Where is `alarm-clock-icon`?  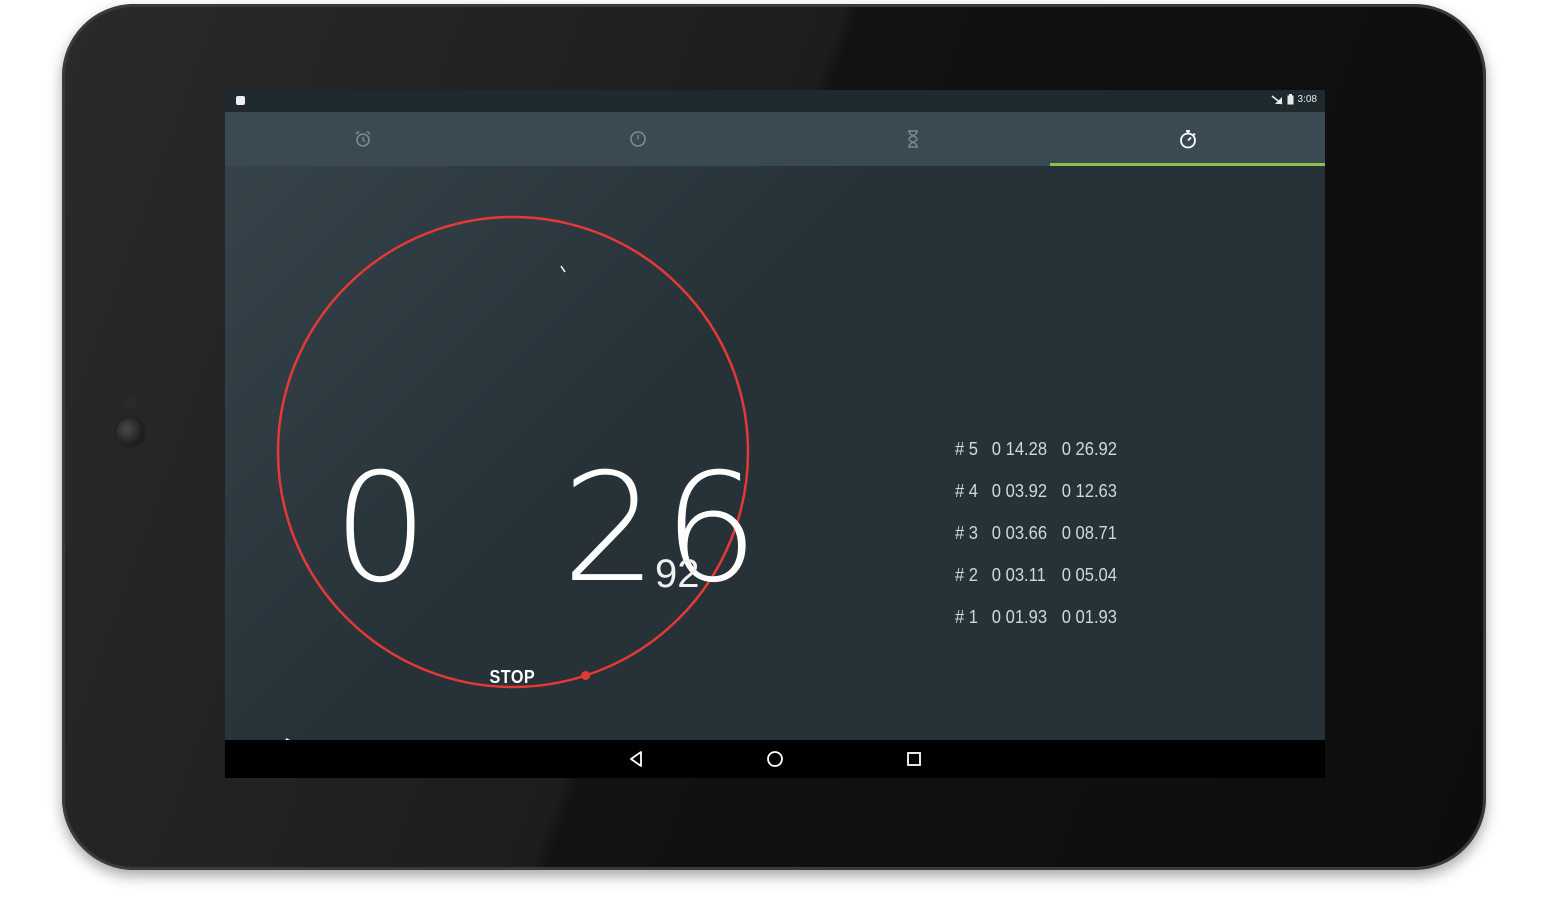
alarm-clock-icon is located at coordinates (362, 138).